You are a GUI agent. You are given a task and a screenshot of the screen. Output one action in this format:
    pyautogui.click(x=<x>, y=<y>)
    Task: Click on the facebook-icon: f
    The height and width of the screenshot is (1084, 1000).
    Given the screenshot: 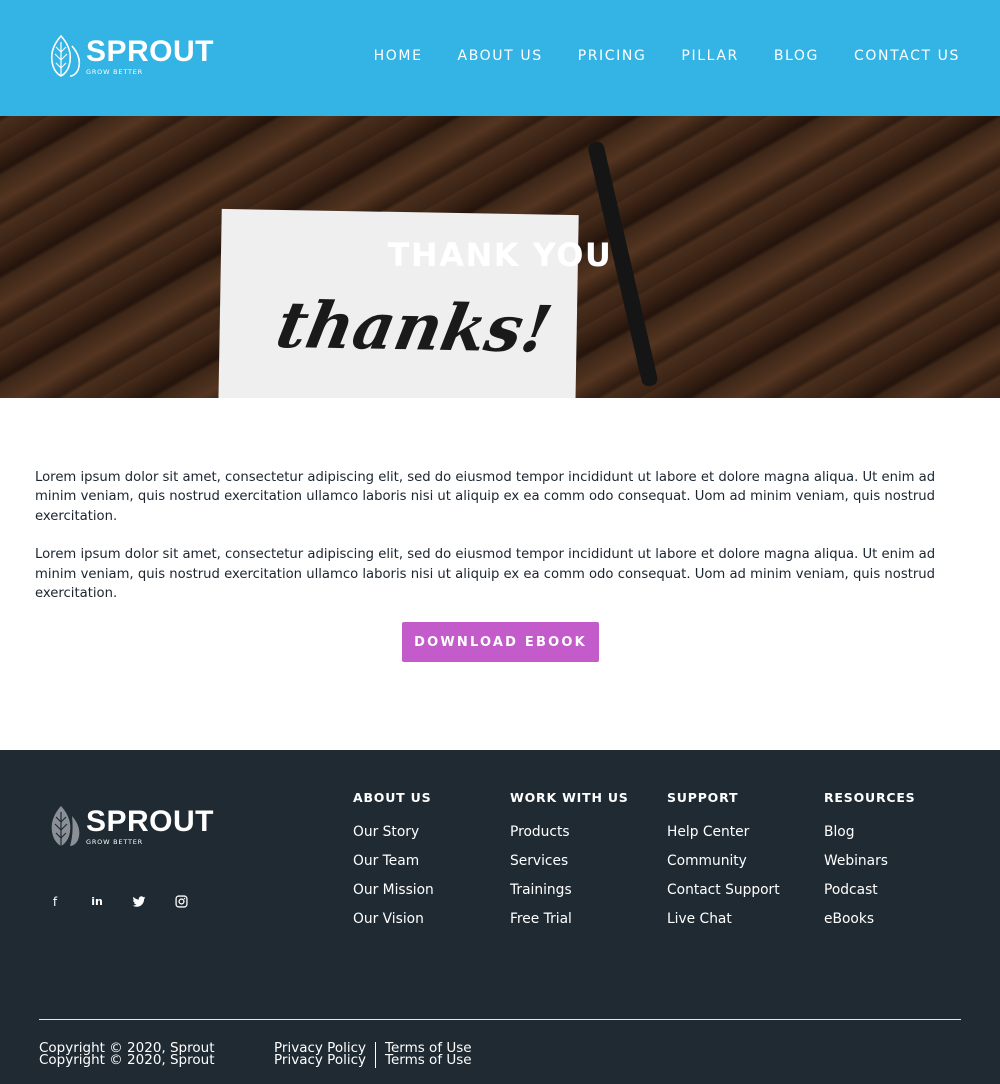 What is the action you would take?
    pyautogui.click(x=55, y=902)
    